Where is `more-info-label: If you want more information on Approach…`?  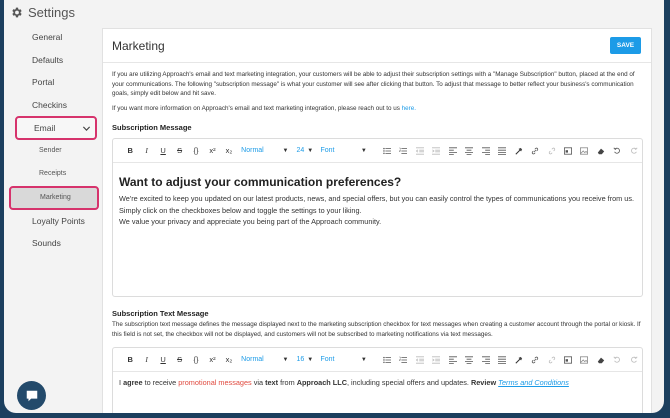 more-info-label: If you want more information on Approach… is located at coordinates (257, 108).